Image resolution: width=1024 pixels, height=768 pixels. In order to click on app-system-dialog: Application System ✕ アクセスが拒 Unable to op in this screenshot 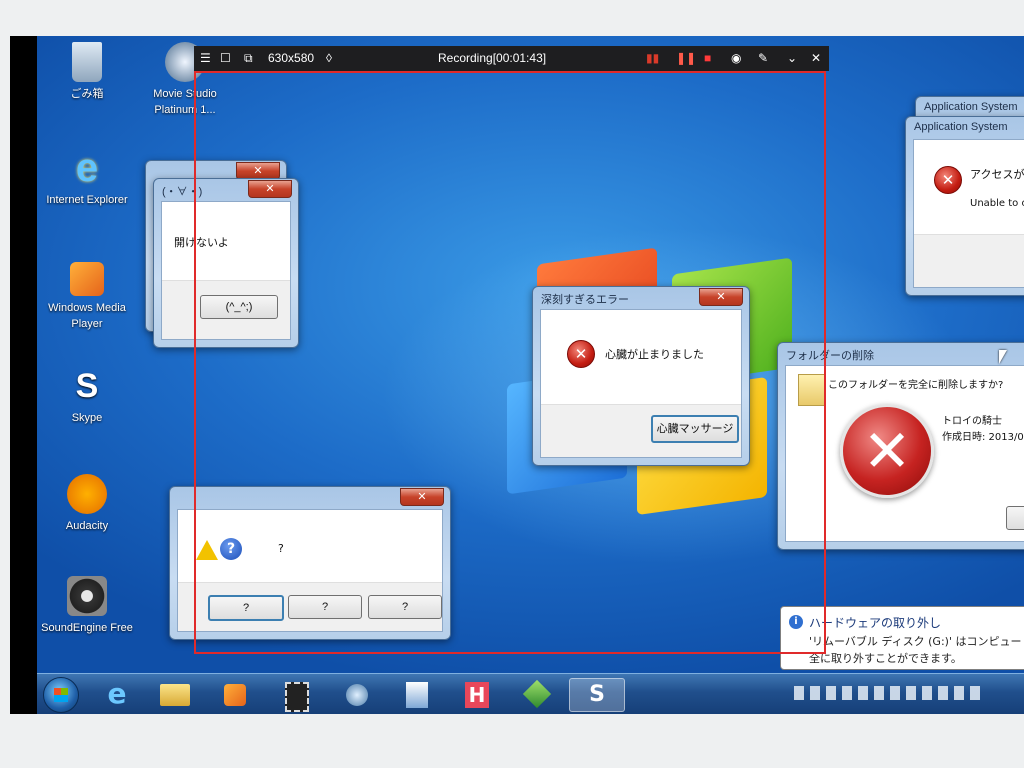, I will do `click(964, 206)`.